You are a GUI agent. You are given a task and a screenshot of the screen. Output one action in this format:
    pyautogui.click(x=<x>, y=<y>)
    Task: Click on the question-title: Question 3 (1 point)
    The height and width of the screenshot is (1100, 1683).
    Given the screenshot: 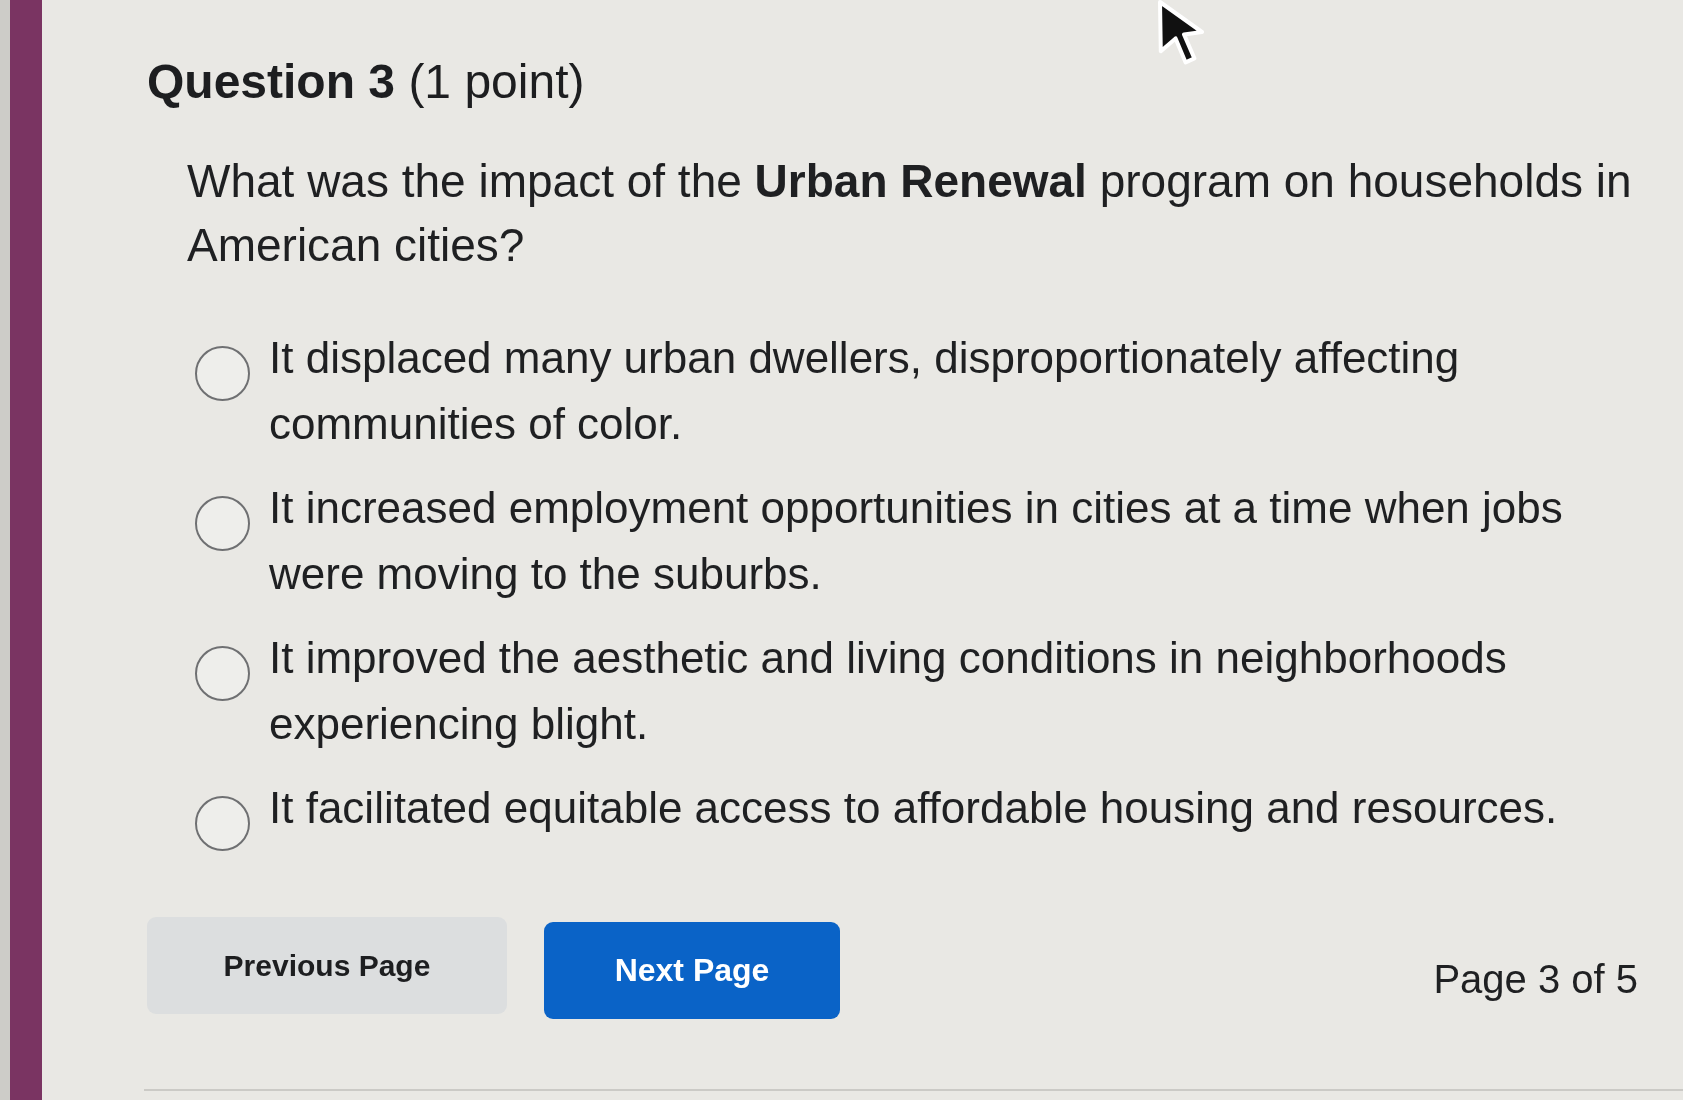 What is the action you would take?
    pyautogui.click(x=366, y=82)
    